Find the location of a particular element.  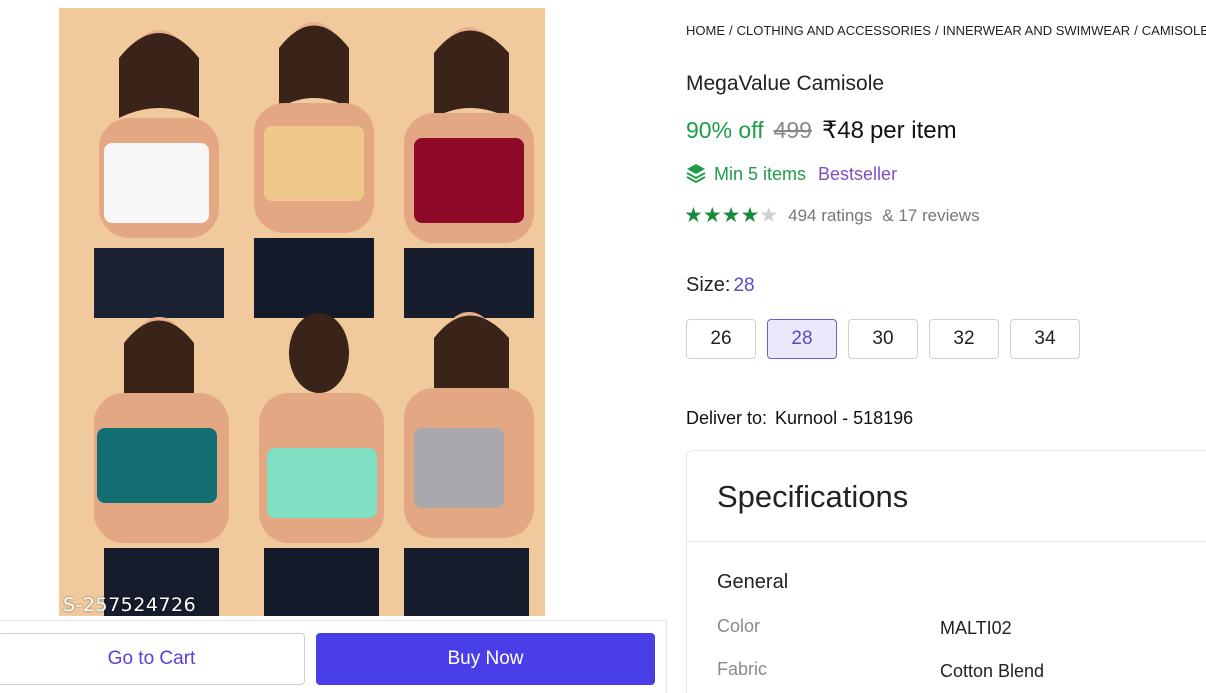

size-options: 26 28 30 32 34 is located at coordinates (883, 339).